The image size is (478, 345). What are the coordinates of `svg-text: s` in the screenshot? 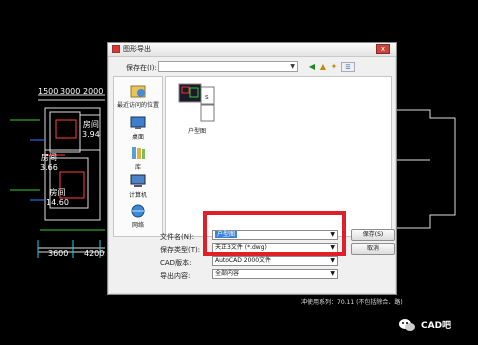 It's located at (207, 97).